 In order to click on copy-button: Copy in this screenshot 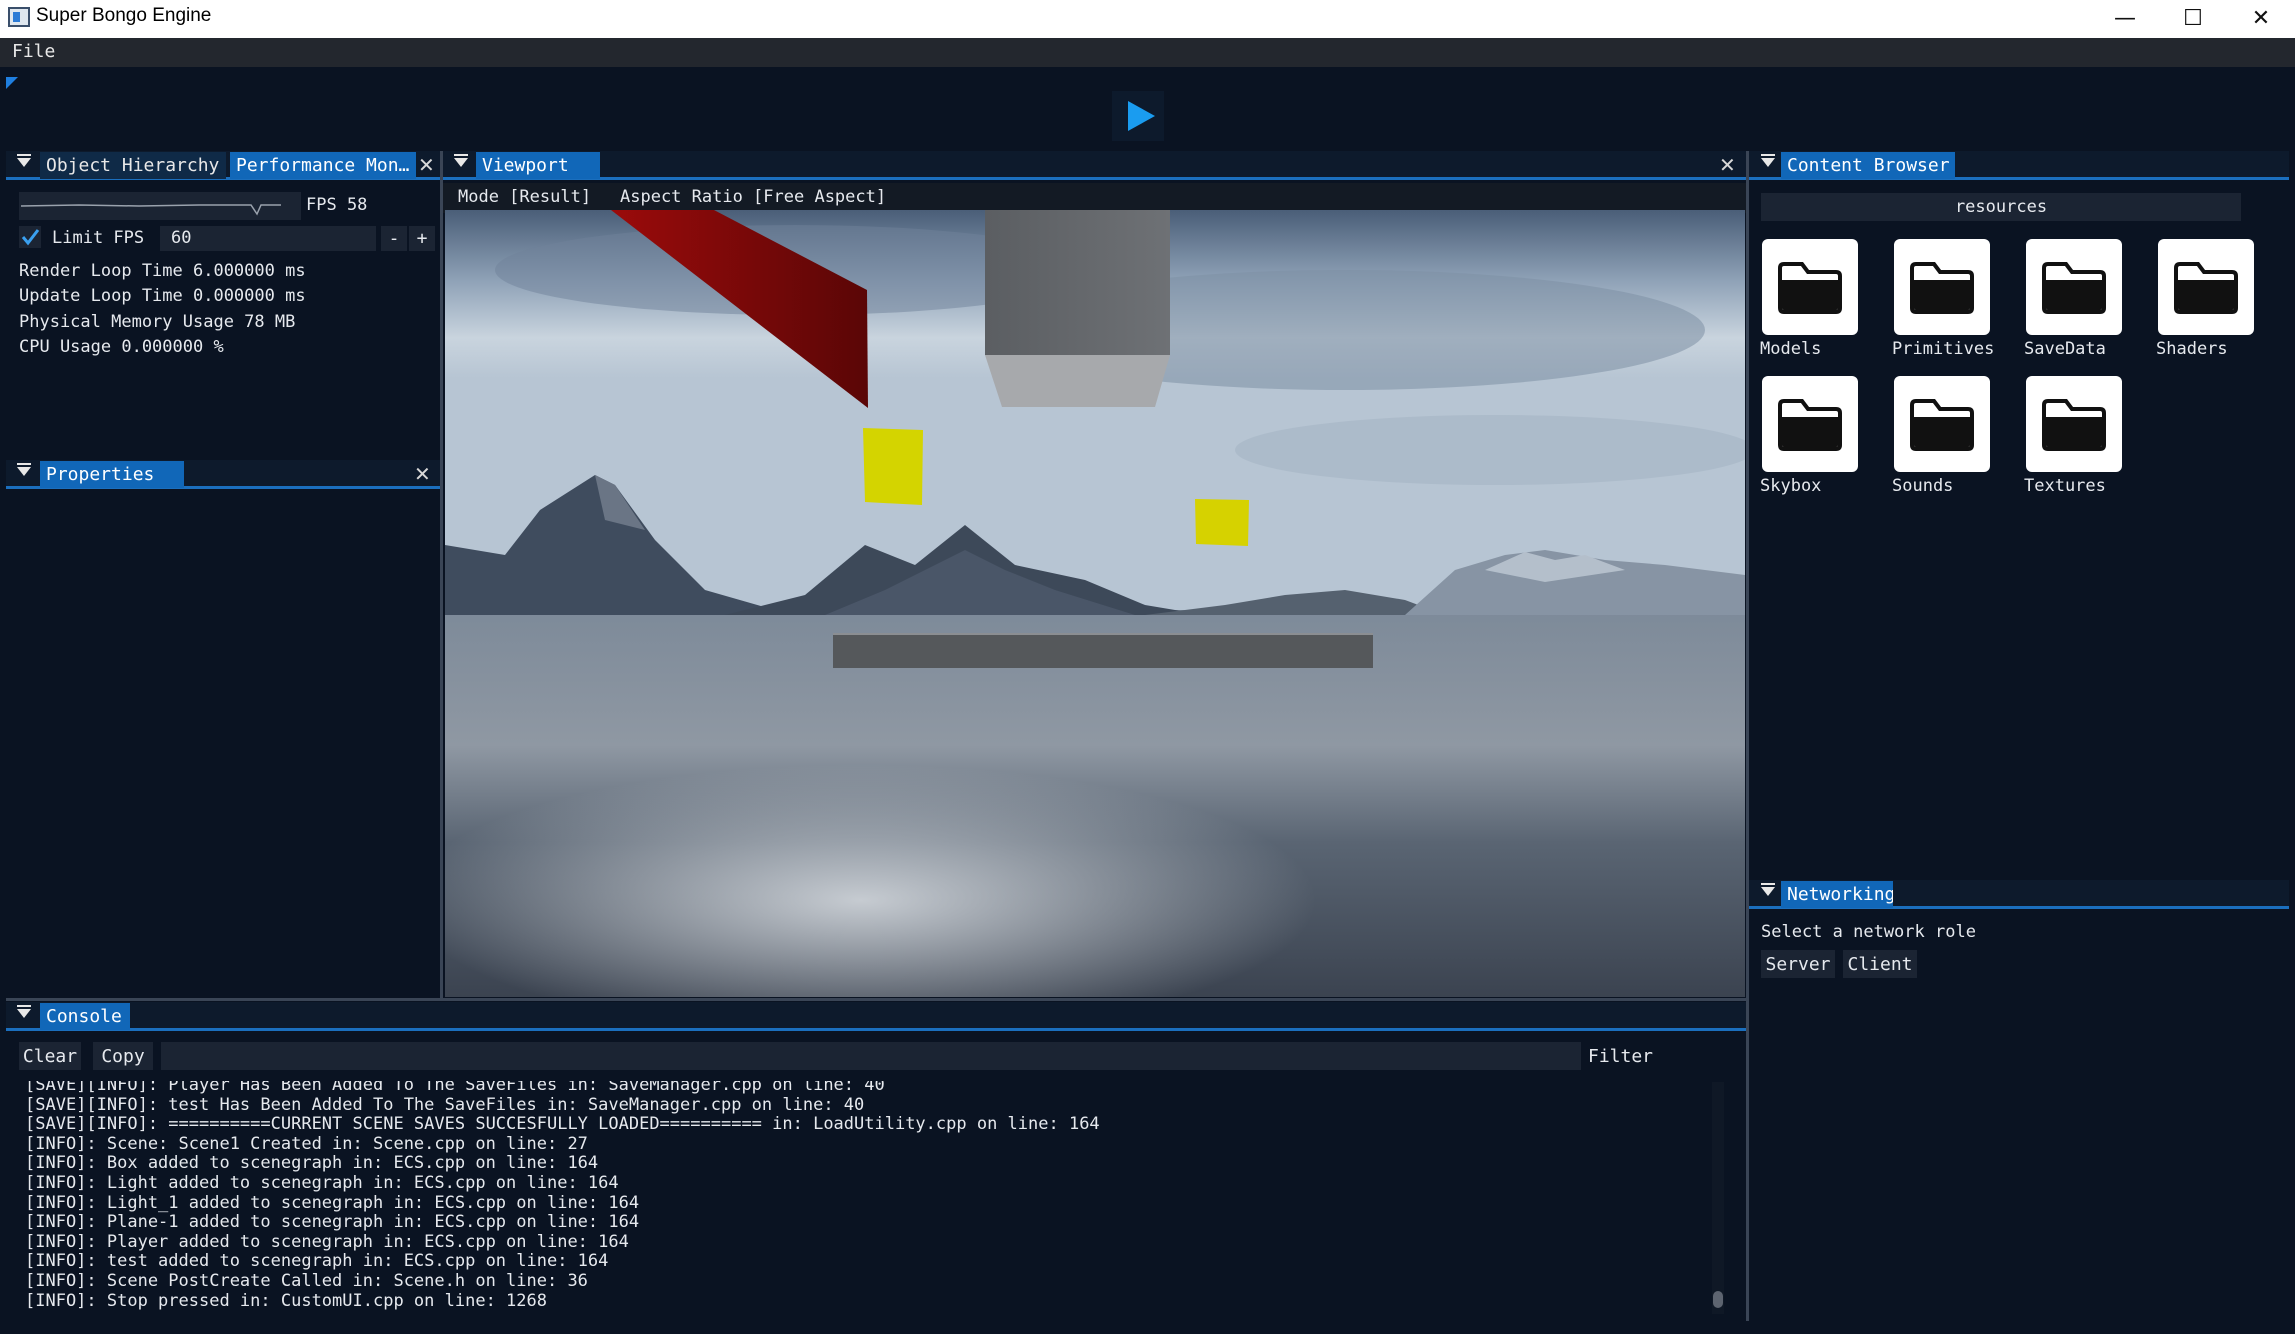, I will do `click(123, 1056)`.